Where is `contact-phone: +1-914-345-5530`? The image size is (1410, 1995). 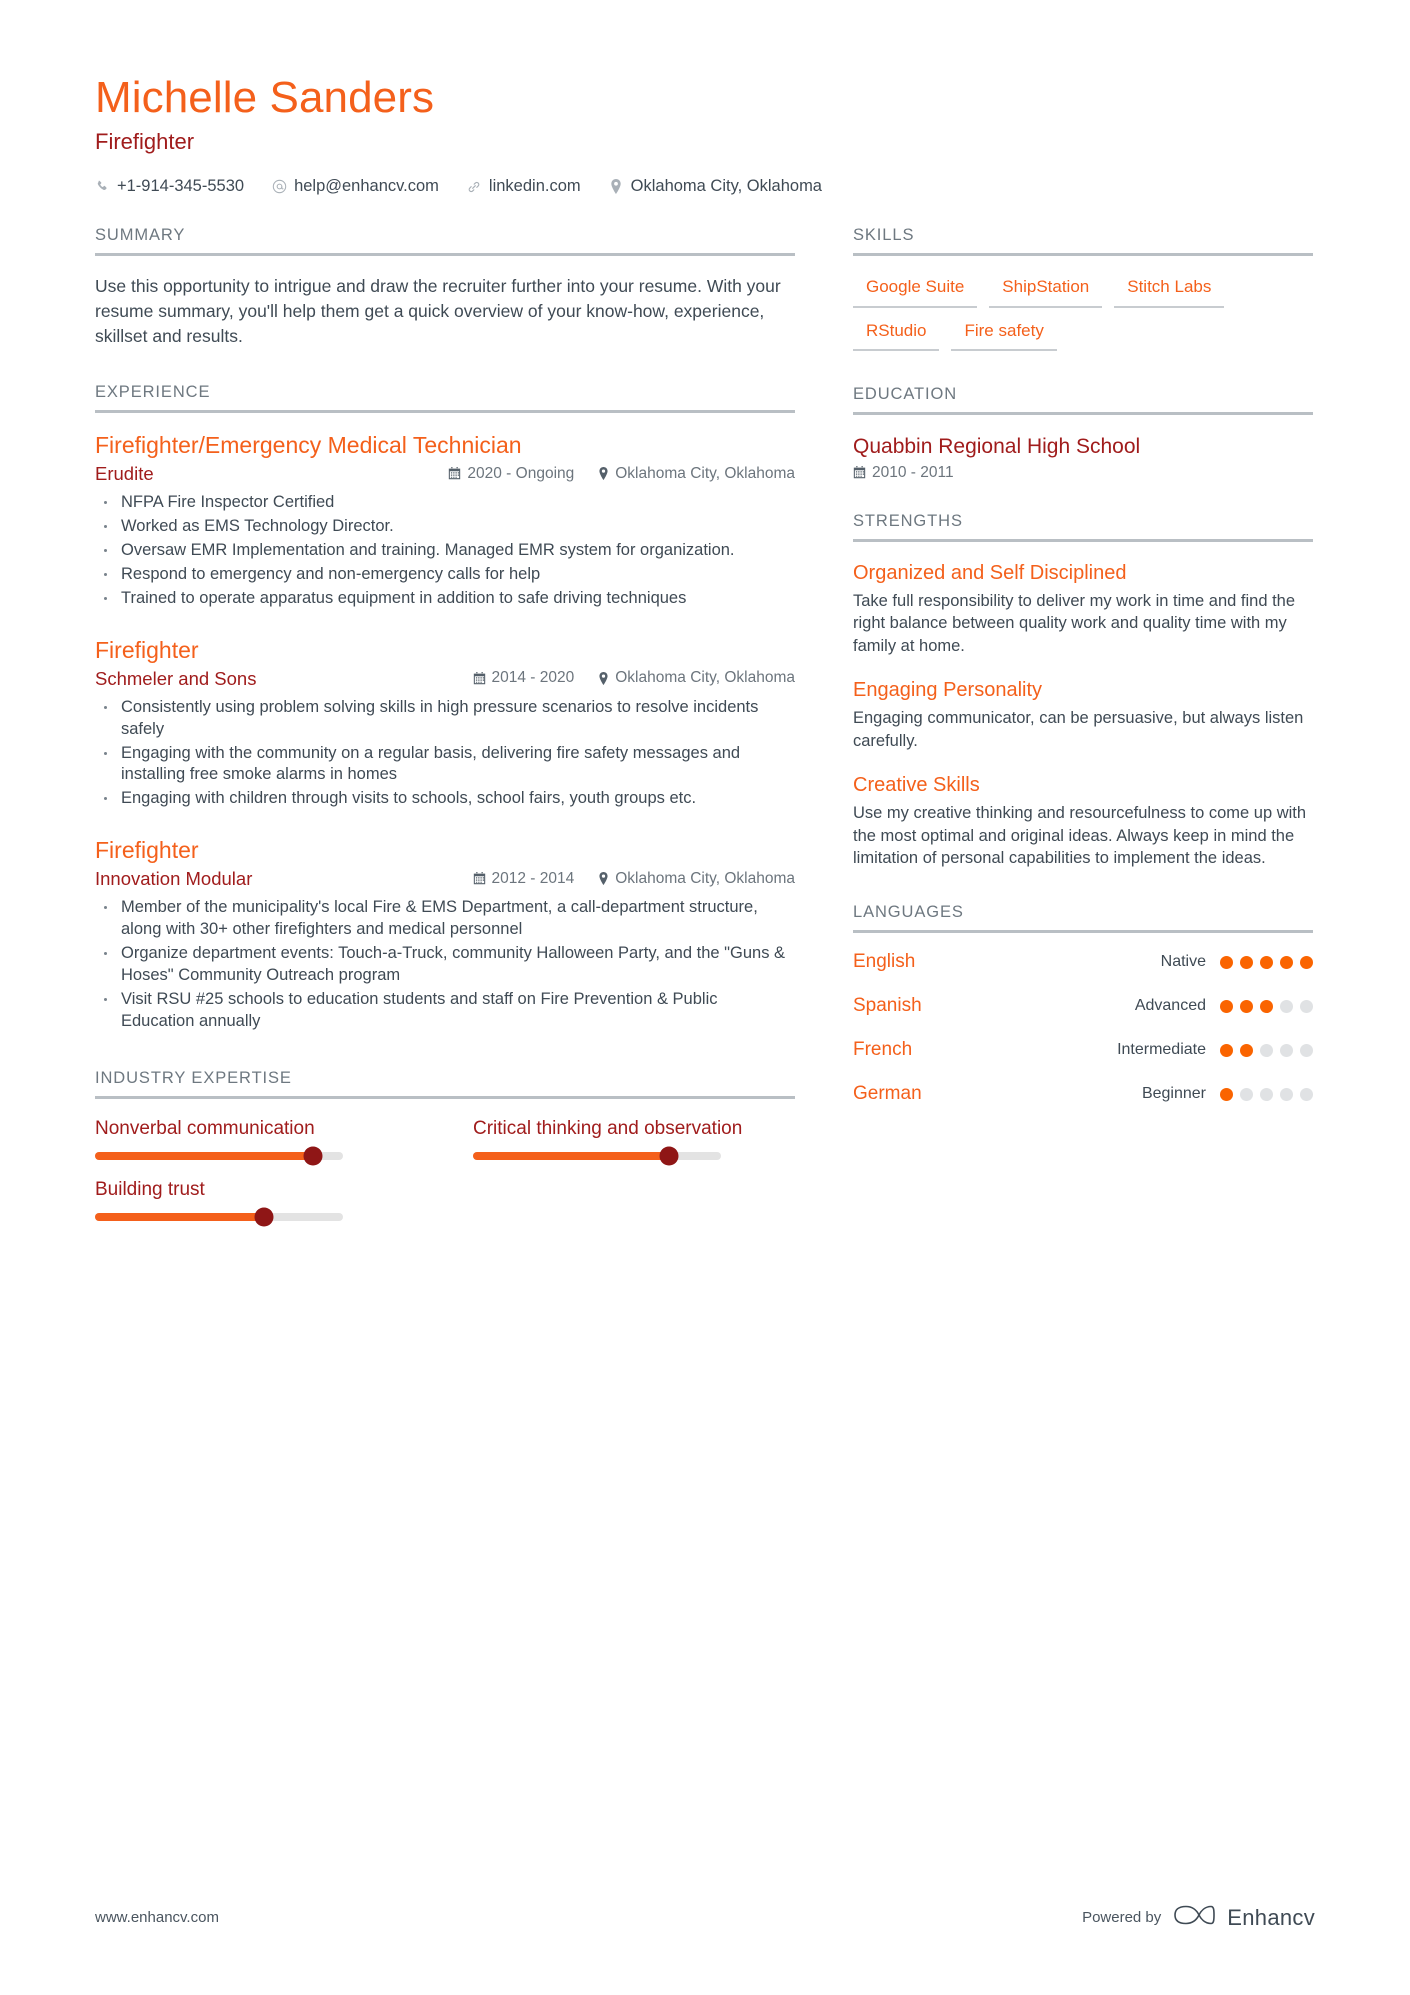 contact-phone: +1-914-345-5530 is located at coordinates (169, 186).